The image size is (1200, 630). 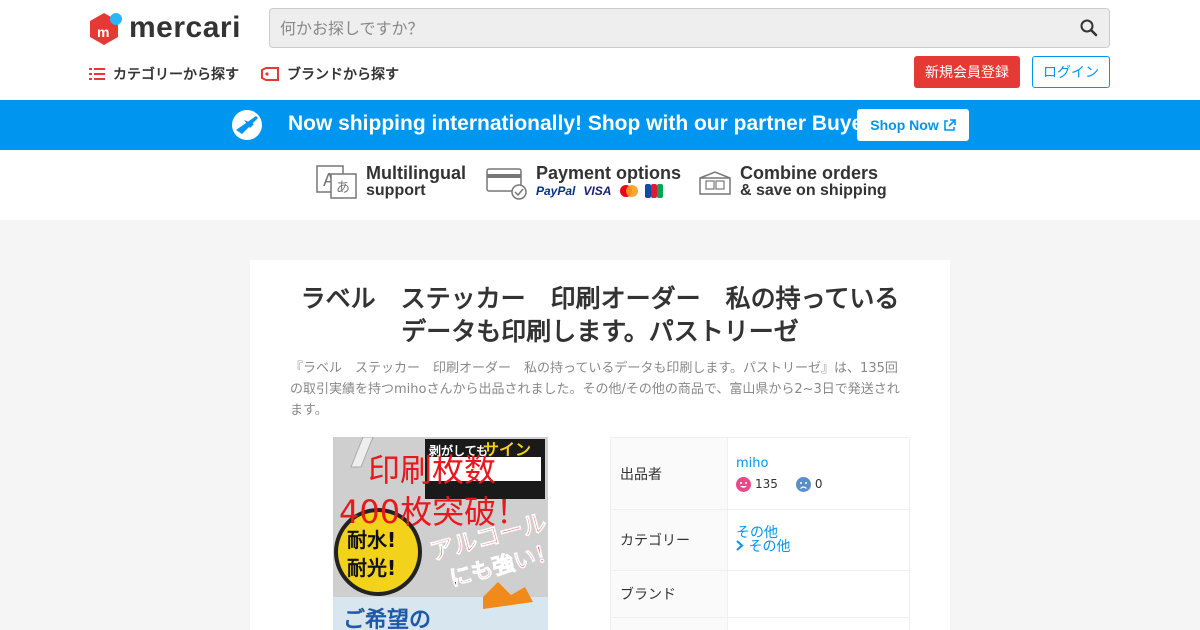 I want to click on rating-good: 135, so click(x=757, y=484).